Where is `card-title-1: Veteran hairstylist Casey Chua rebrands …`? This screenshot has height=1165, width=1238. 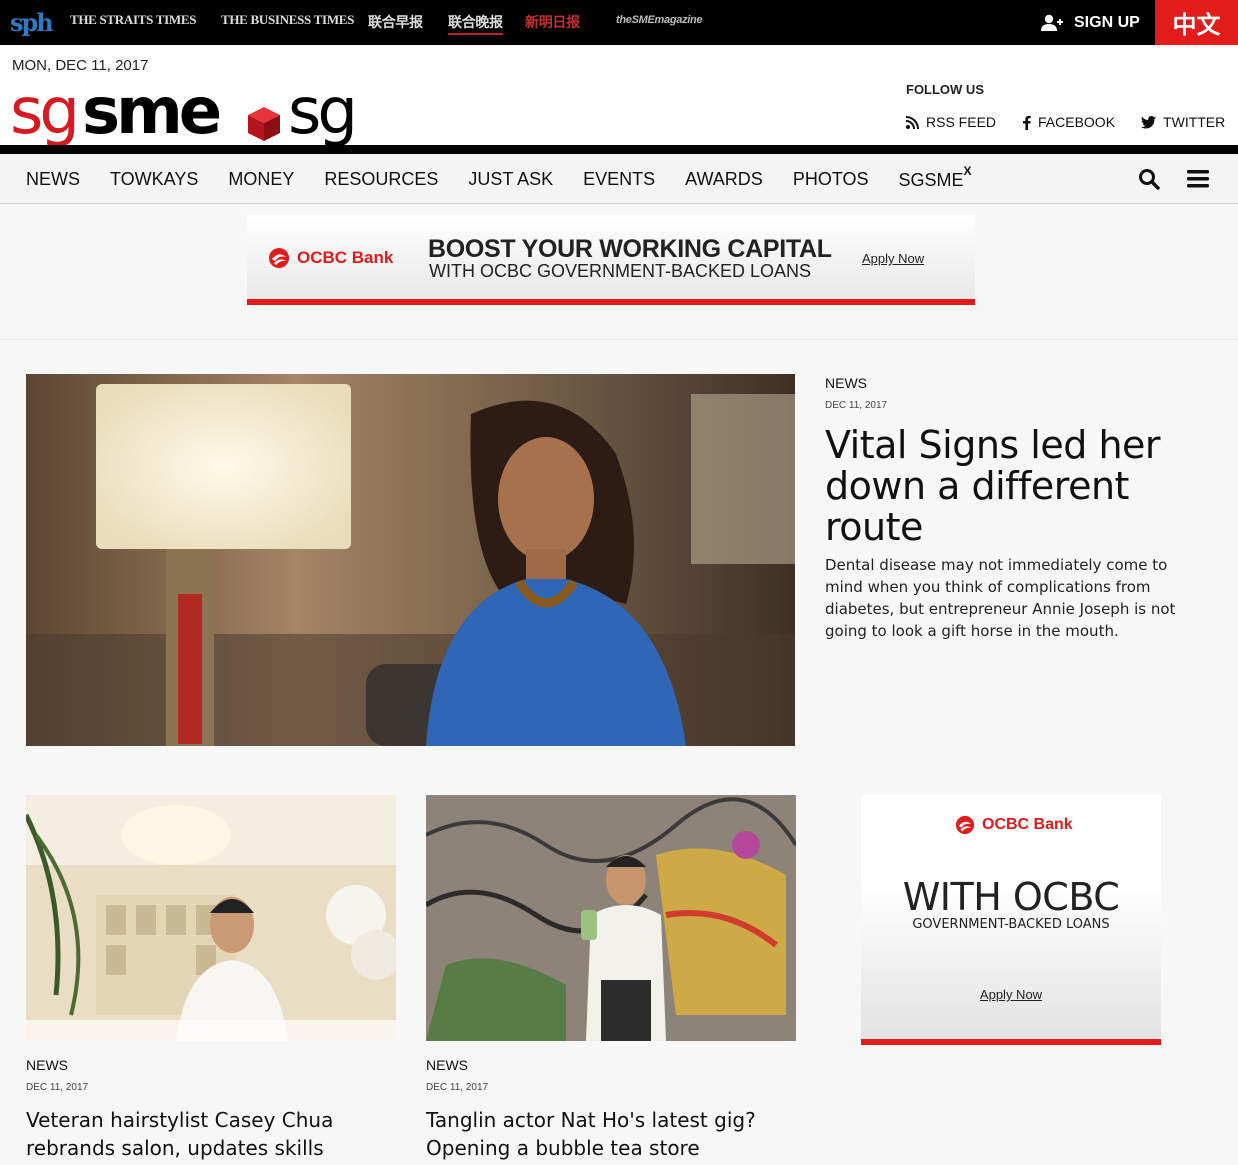
card-title-1: Veteran hairstylist Casey Chua rebrands … is located at coordinates (211, 1134).